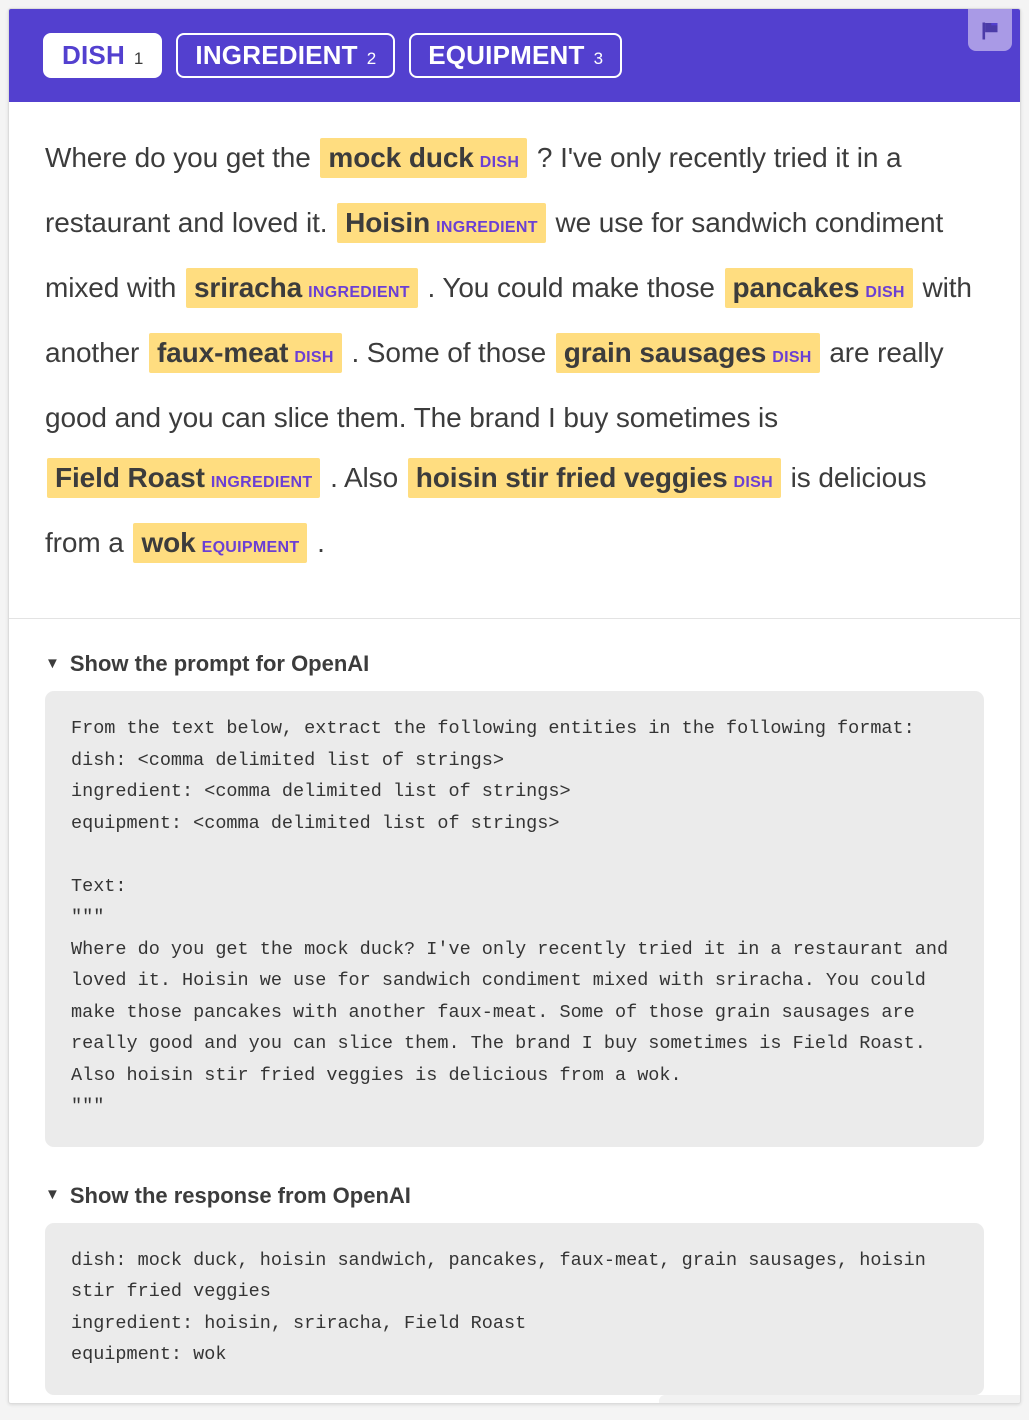 The width and height of the screenshot is (1029, 1420). Describe the element at coordinates (138, 58) in the screenshot. I see `tab-dish-number: 1` at that location.